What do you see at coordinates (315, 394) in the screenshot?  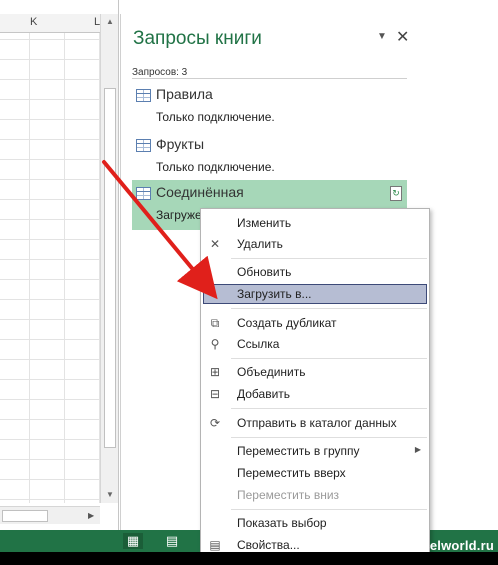 I see `menu-item-append: ⊟ Добавить` at bounding box center [315, 394].